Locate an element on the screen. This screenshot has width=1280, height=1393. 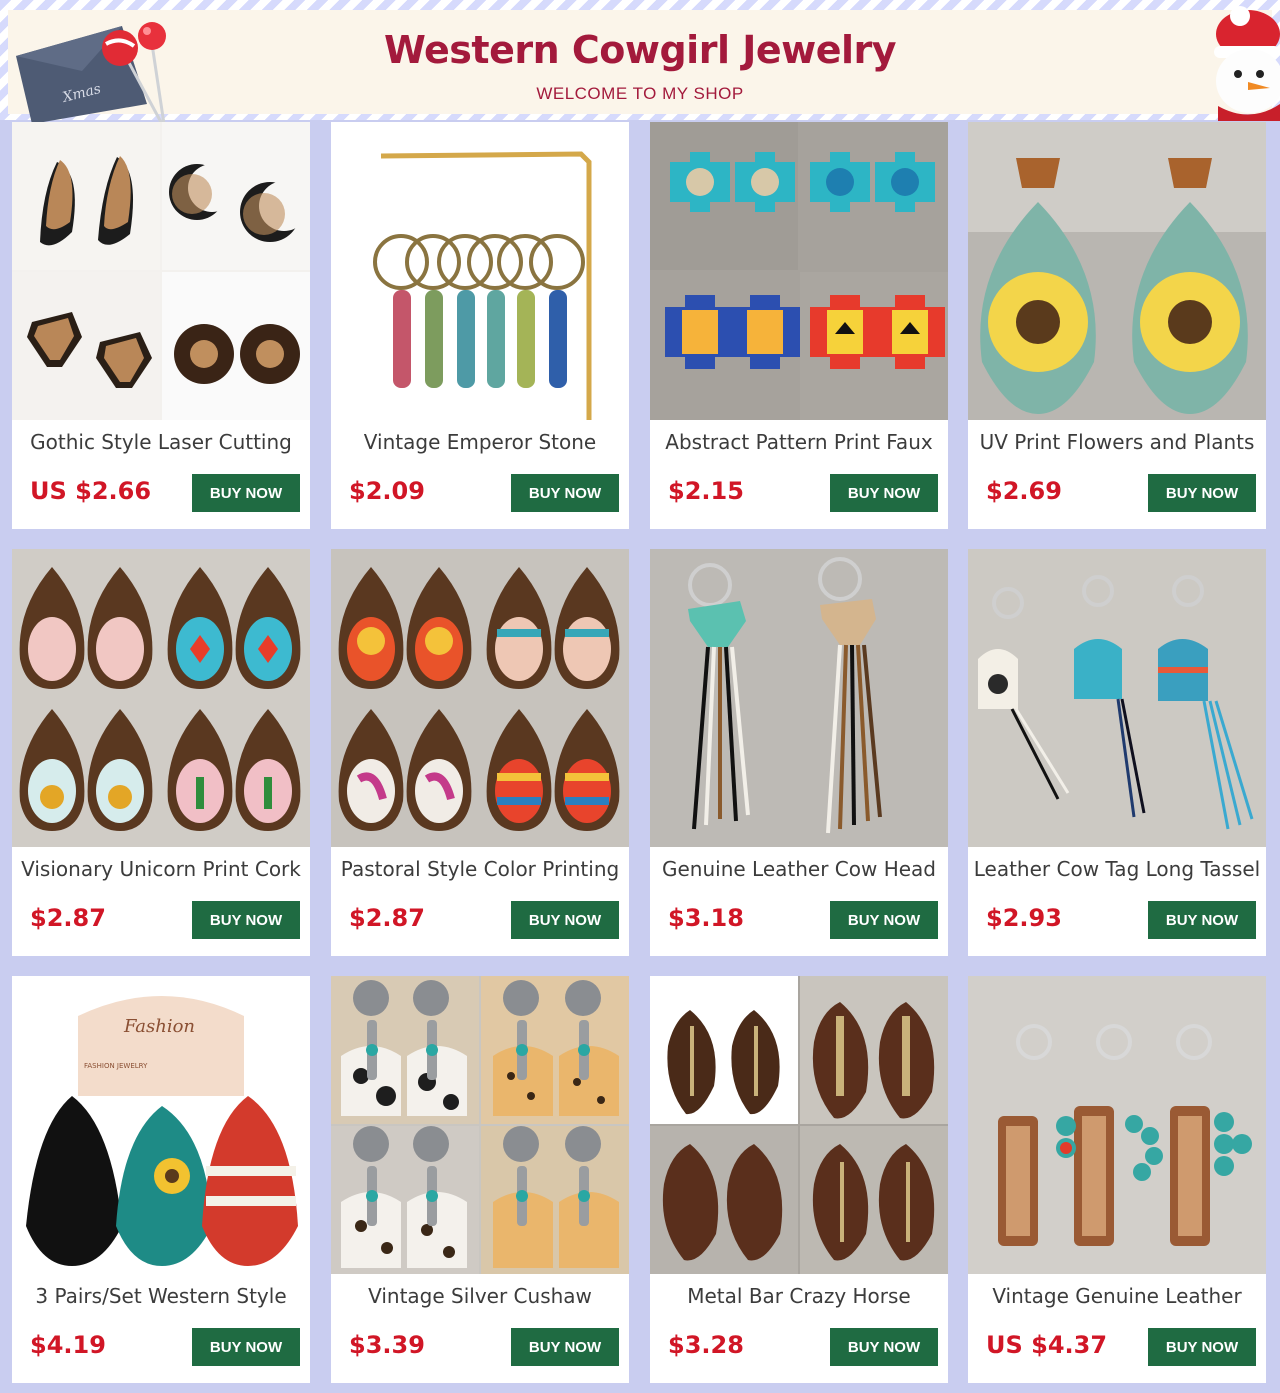
product-title: Vintage Genuine Leather is located at coordinates (1117, 1298).